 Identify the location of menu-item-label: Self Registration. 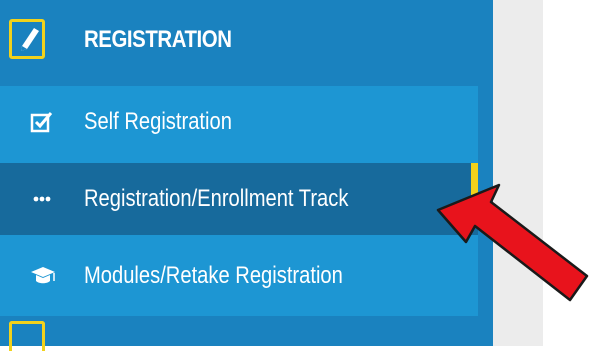
(158, 121).